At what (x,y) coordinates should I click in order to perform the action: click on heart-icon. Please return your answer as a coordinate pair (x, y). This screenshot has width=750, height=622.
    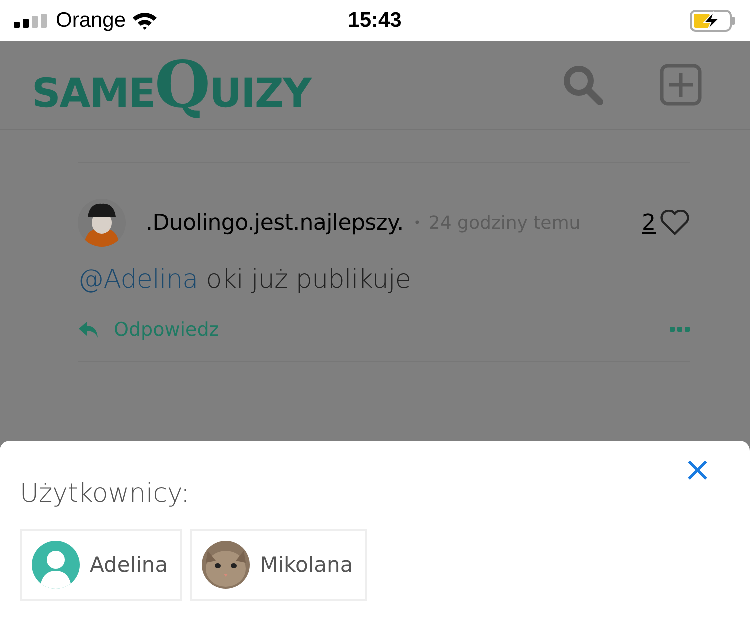
    Looking at the image, I should click on (675, 223).